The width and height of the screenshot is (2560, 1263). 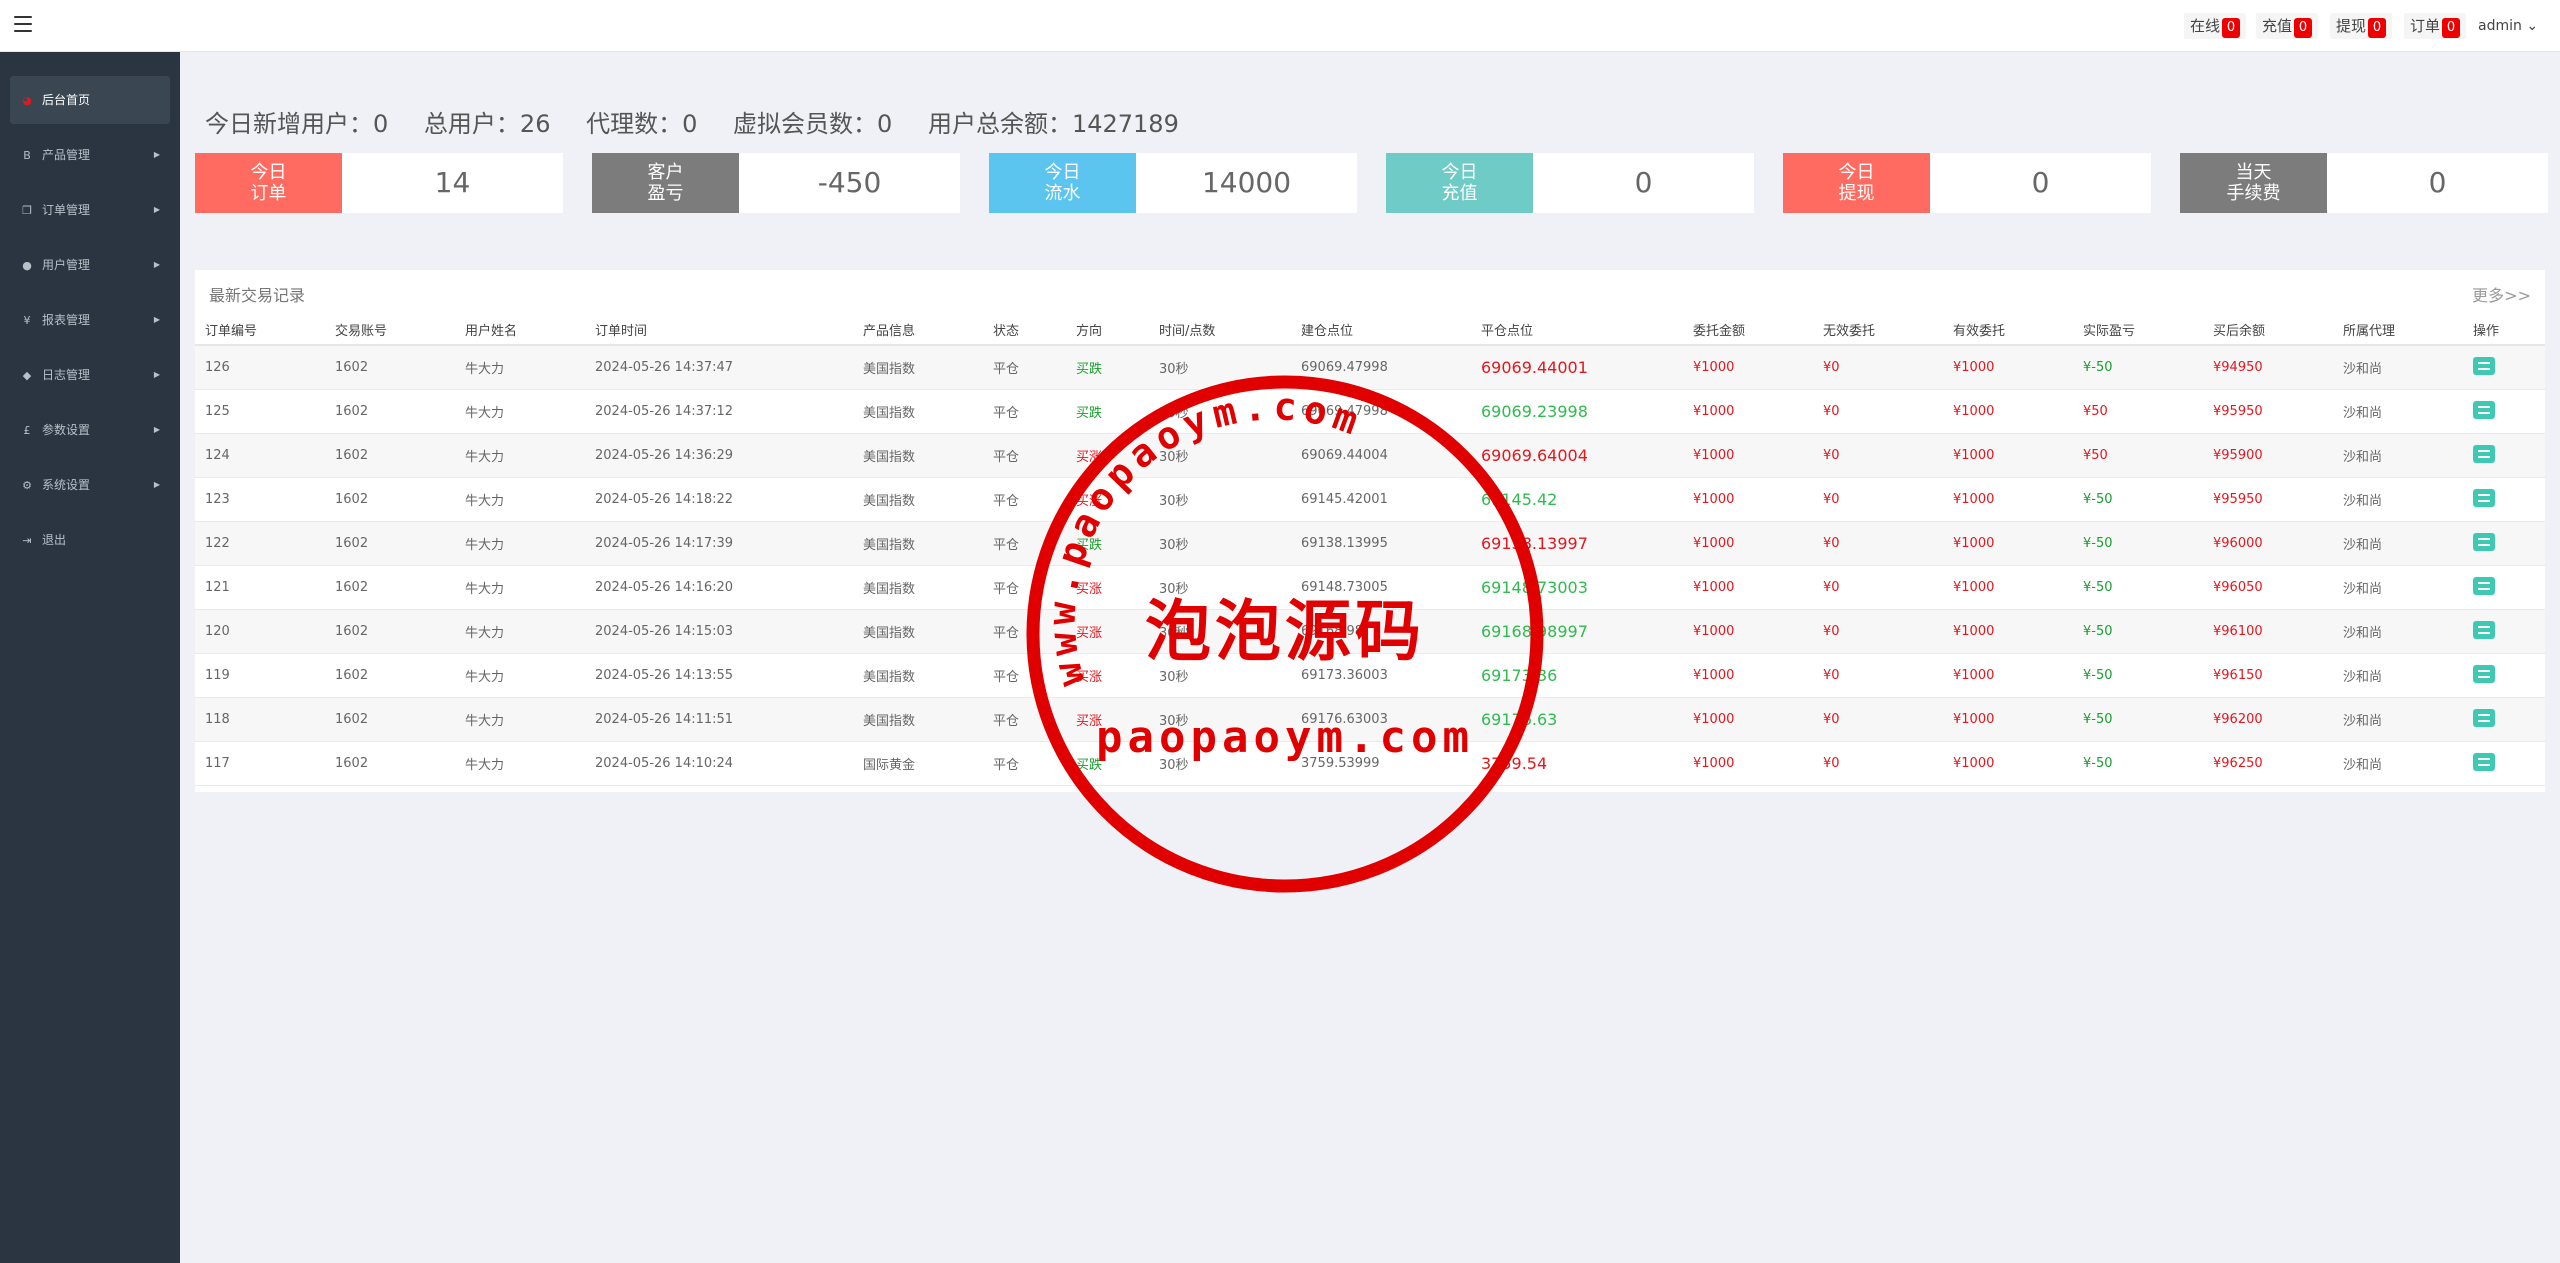 I want to click on direction-cell: 买涨, so click(x=1107, y=499).